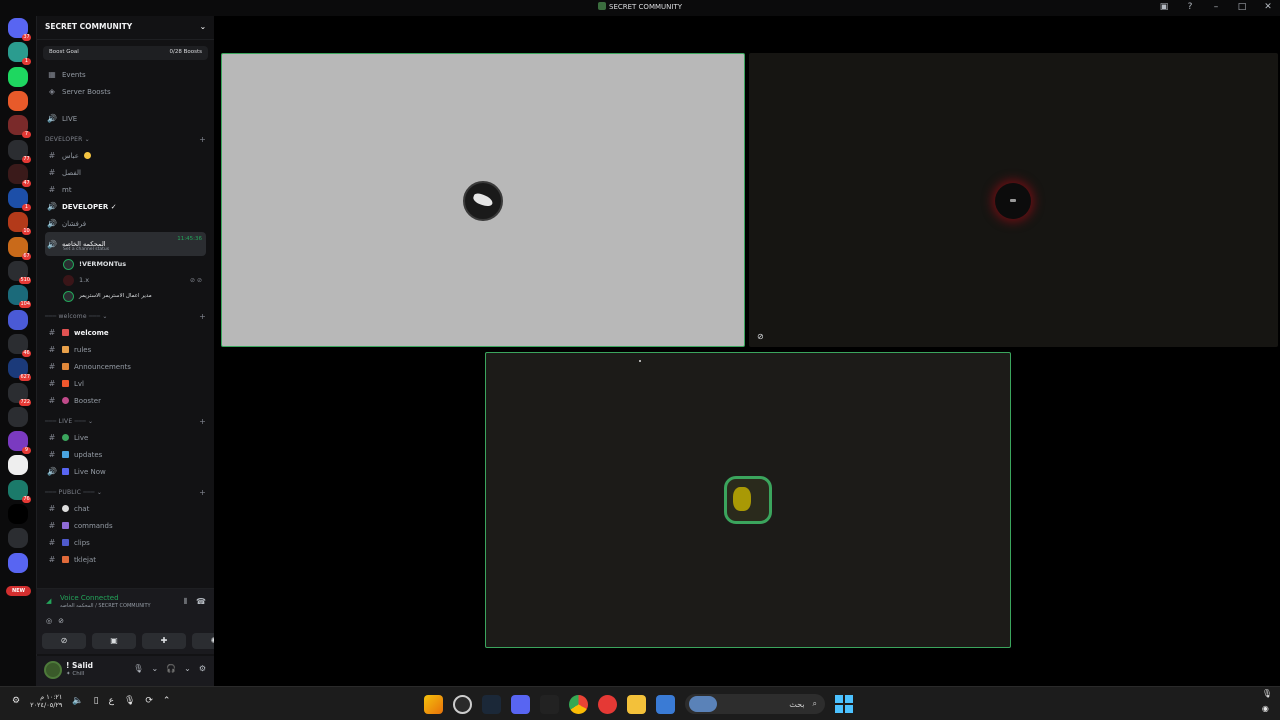  Describe the element at coordinates (53, 670) in the screenshot. I see `avatar` at that location.